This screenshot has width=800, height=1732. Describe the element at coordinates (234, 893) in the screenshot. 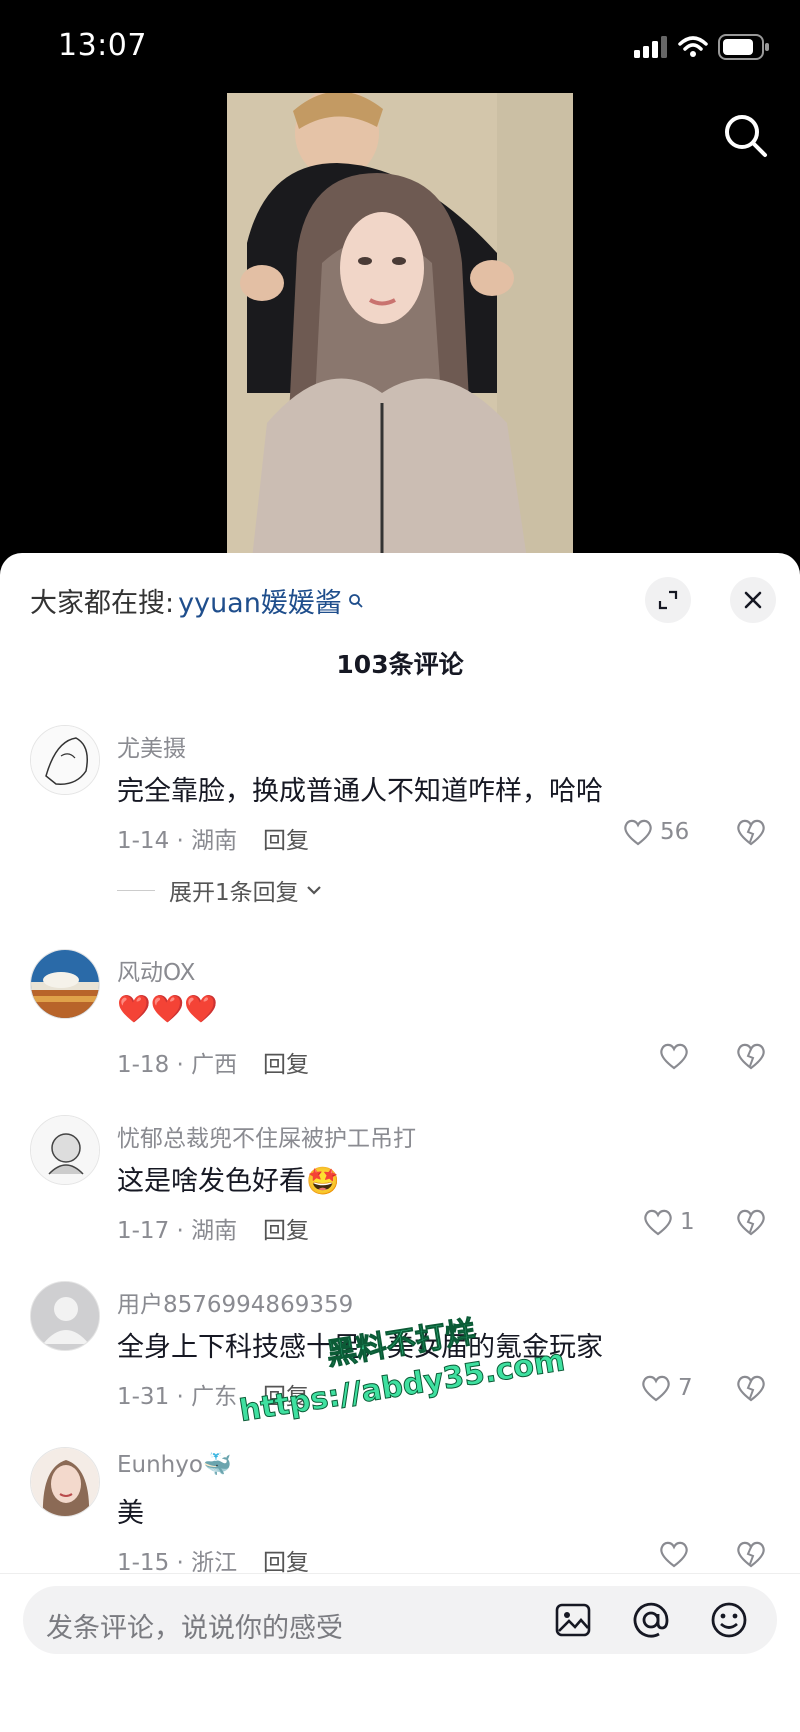

I see `expand-replies-label: 展开1条回复` at that location.